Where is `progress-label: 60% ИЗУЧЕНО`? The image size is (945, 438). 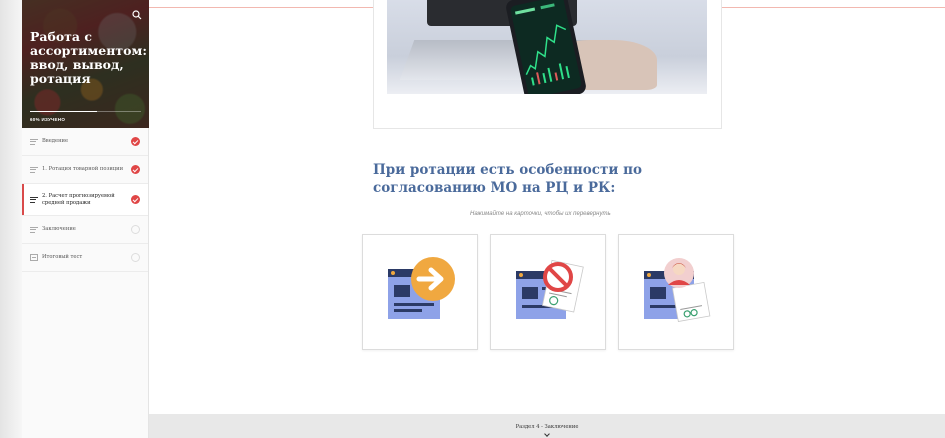 progress-label: 60% ИЗУЧЕНО is located at coordinates (48, 119).